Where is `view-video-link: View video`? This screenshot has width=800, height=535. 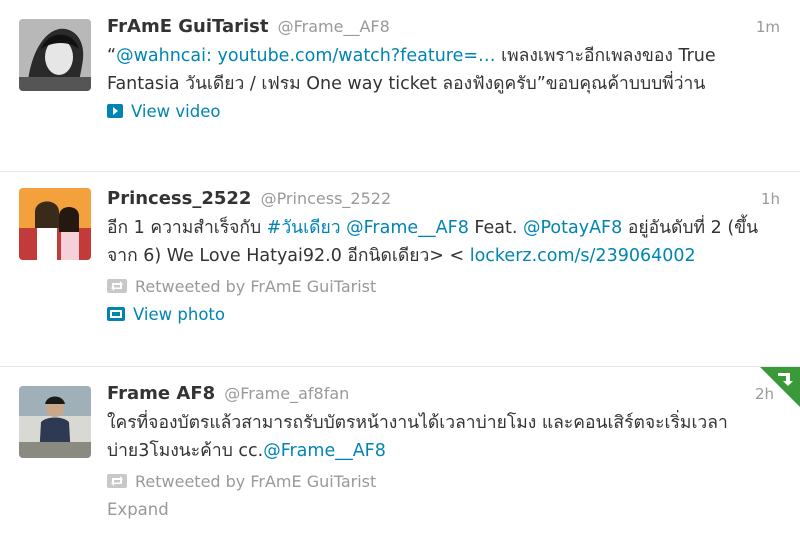
view-video-link: View video is located at coordinates (443, 112).